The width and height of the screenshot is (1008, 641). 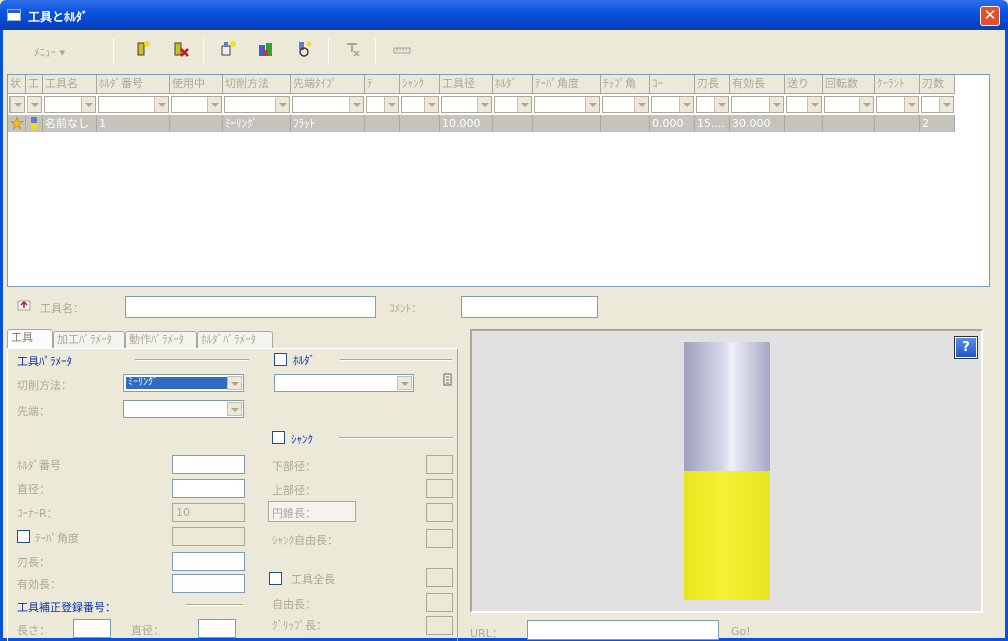 I want to click on total-length-label: 工具全長, so click(x=313, y=579).